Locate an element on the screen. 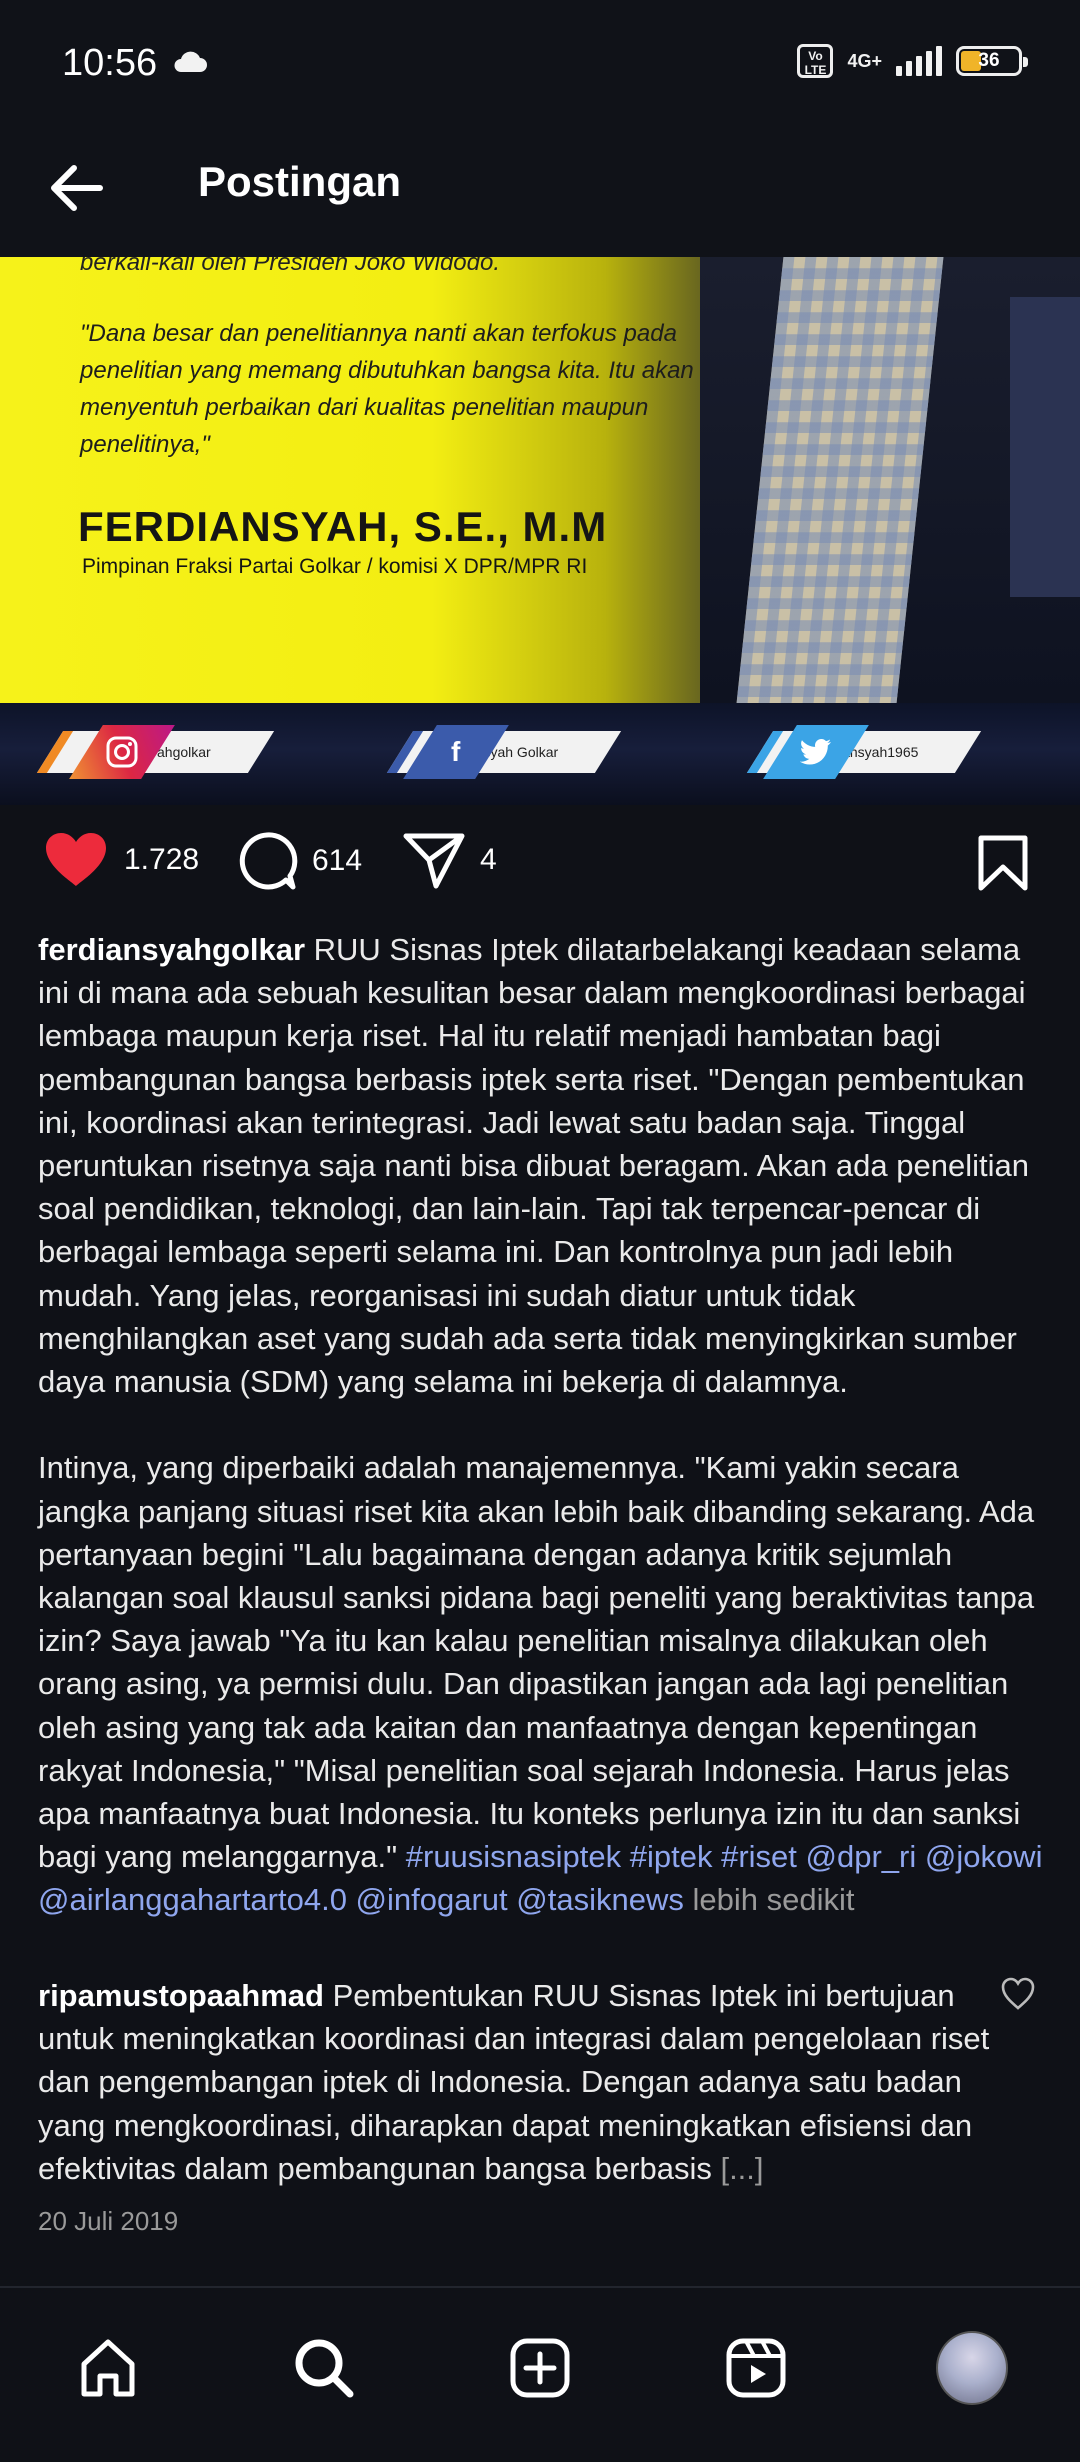 The width and height of the screenshot is (1080, 2462). cloud-icon is located at coordinates (190, 61).